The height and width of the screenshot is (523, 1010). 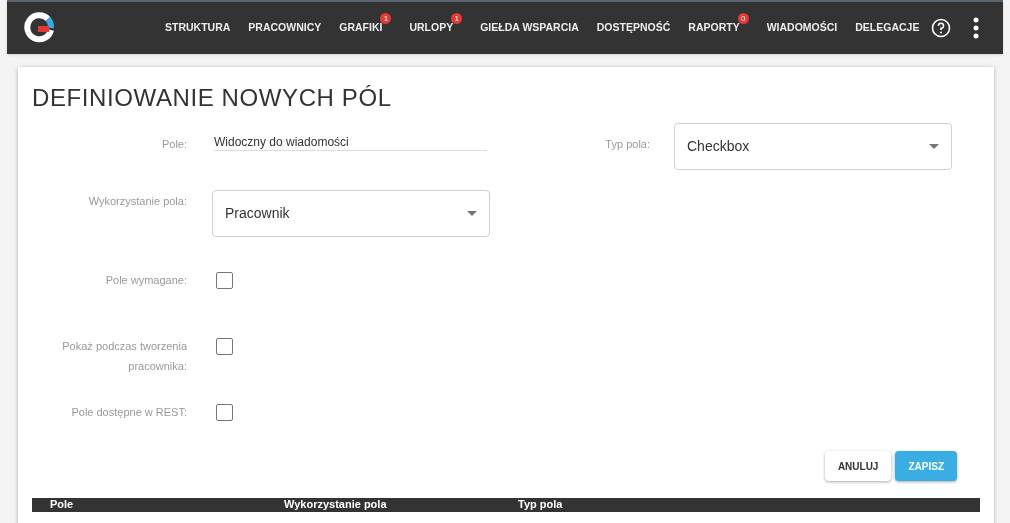 What do you see at coordinates (633, 28) in the screenshot?
I see `nav-link: DOSTĘPNOŚĆ` at bounding box center [633, 28].